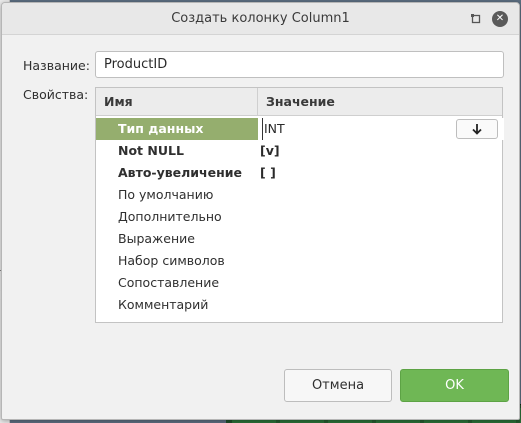 This screenshot has width=521, height=423. I want to click on column-header-value: Значение, so click(380, 102).